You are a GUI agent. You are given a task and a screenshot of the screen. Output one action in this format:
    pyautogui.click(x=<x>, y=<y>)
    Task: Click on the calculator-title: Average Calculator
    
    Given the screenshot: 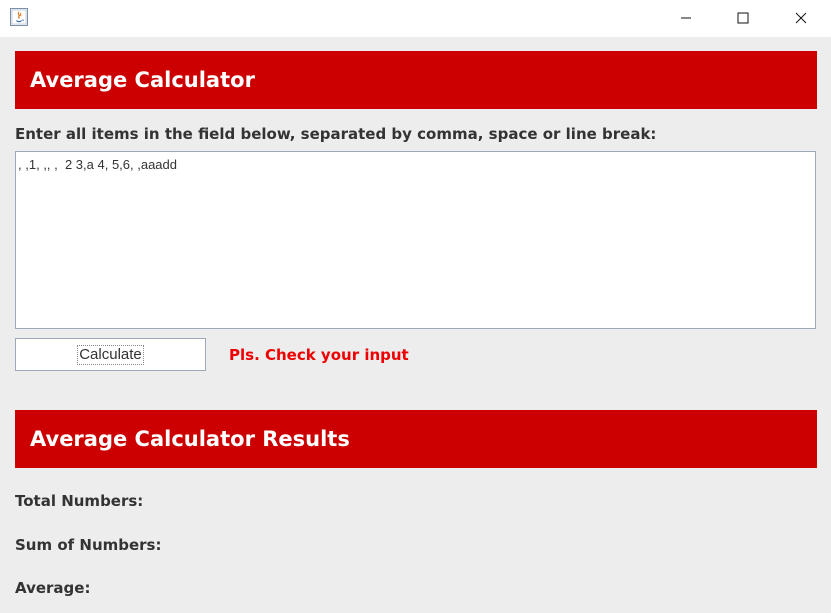 What is the action you would take?
    pyautogui.click(x=142, y=80)
    